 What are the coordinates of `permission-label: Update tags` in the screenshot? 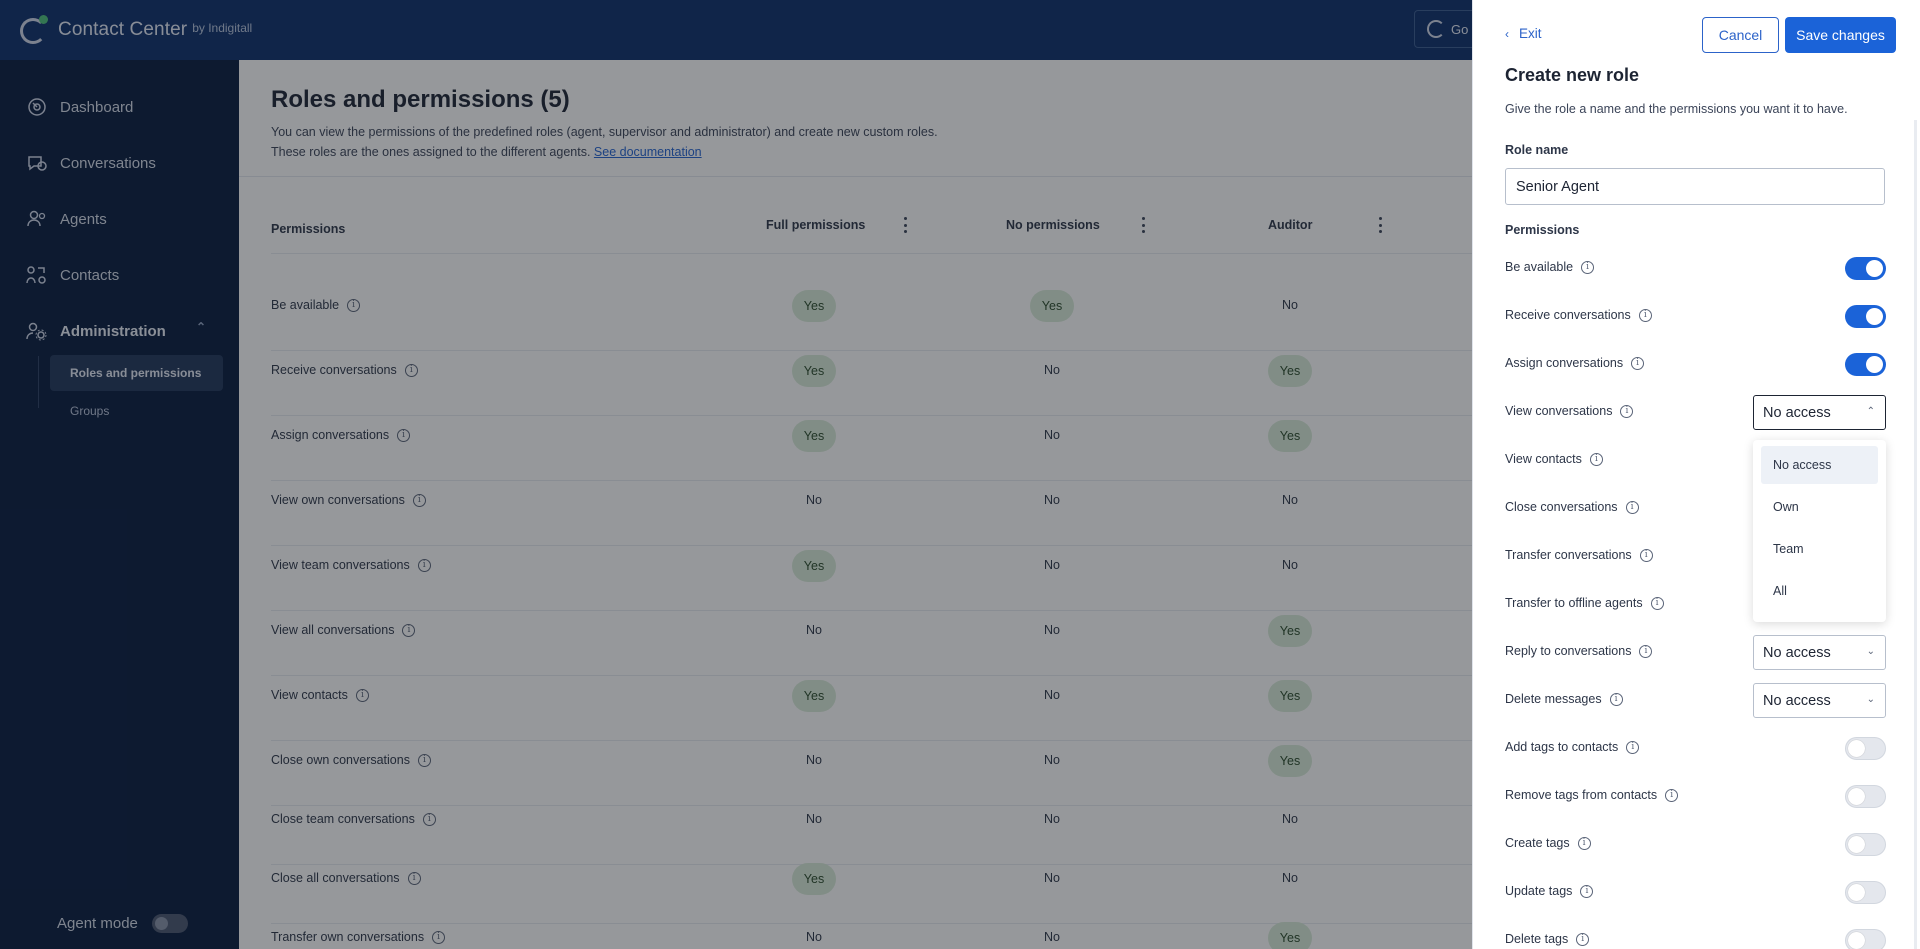 It's located at (1539, 891).